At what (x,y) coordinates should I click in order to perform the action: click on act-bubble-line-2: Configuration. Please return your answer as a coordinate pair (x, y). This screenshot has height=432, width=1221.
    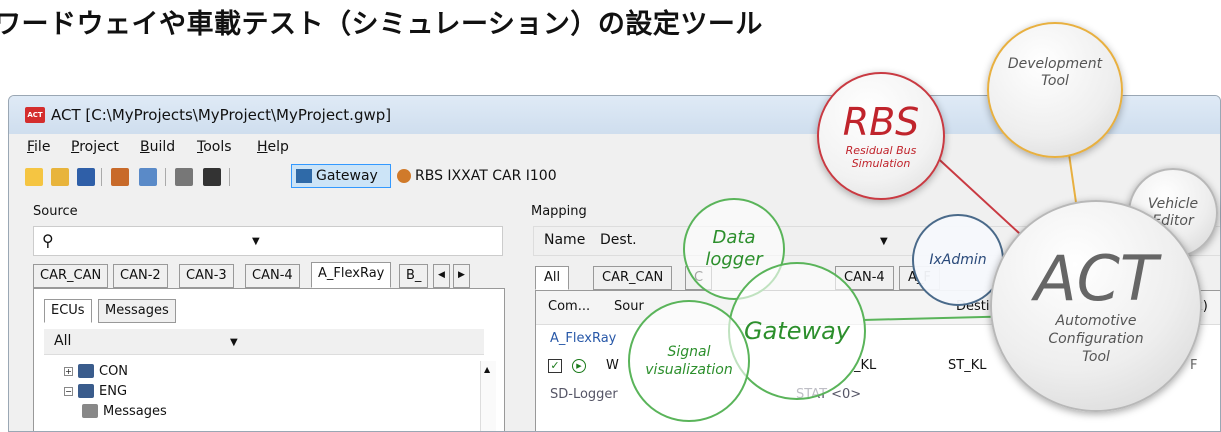
    Looking at the image, I should click on (1096, 339).